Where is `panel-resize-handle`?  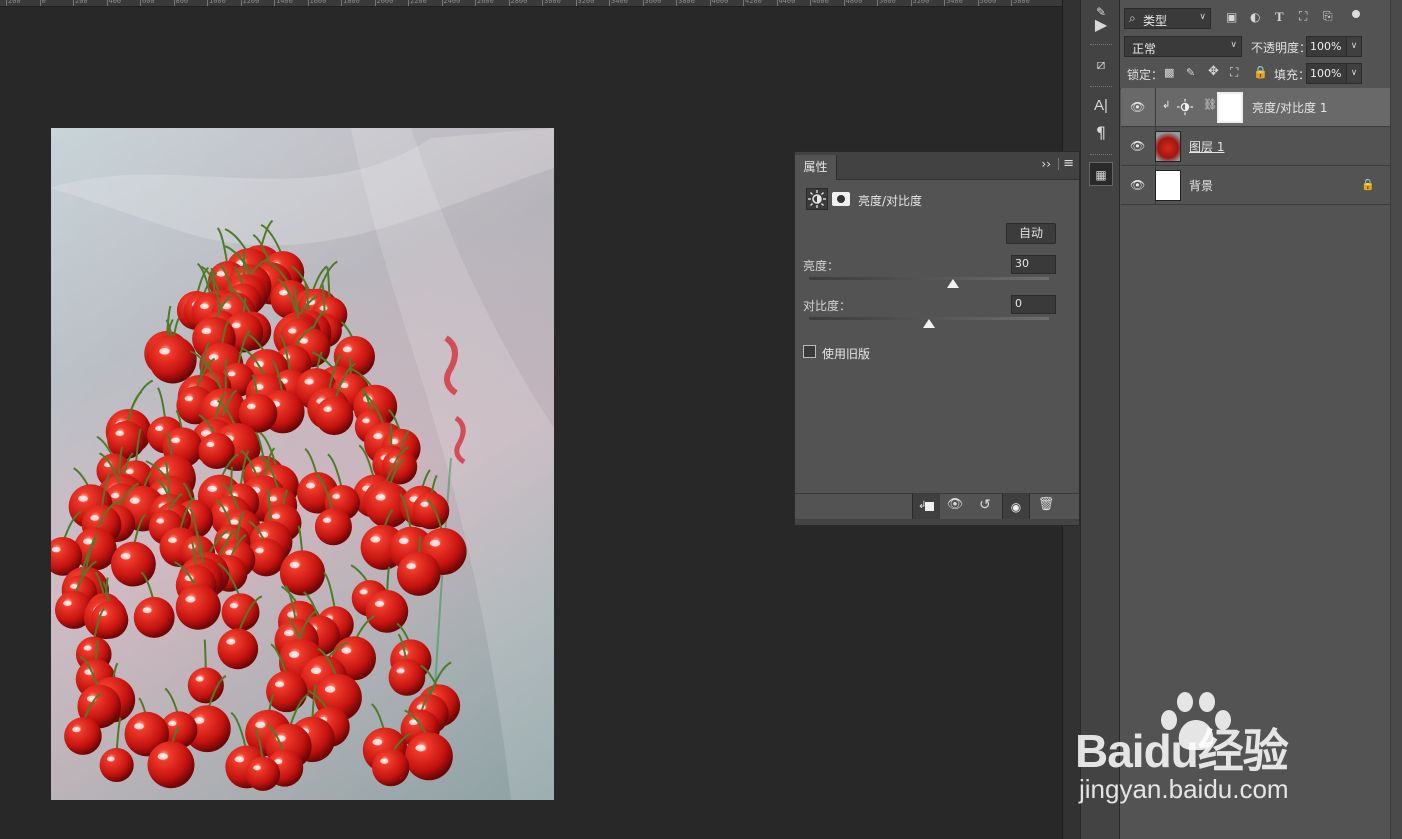 panel-resize-handle is located at coordinates (937, 522).